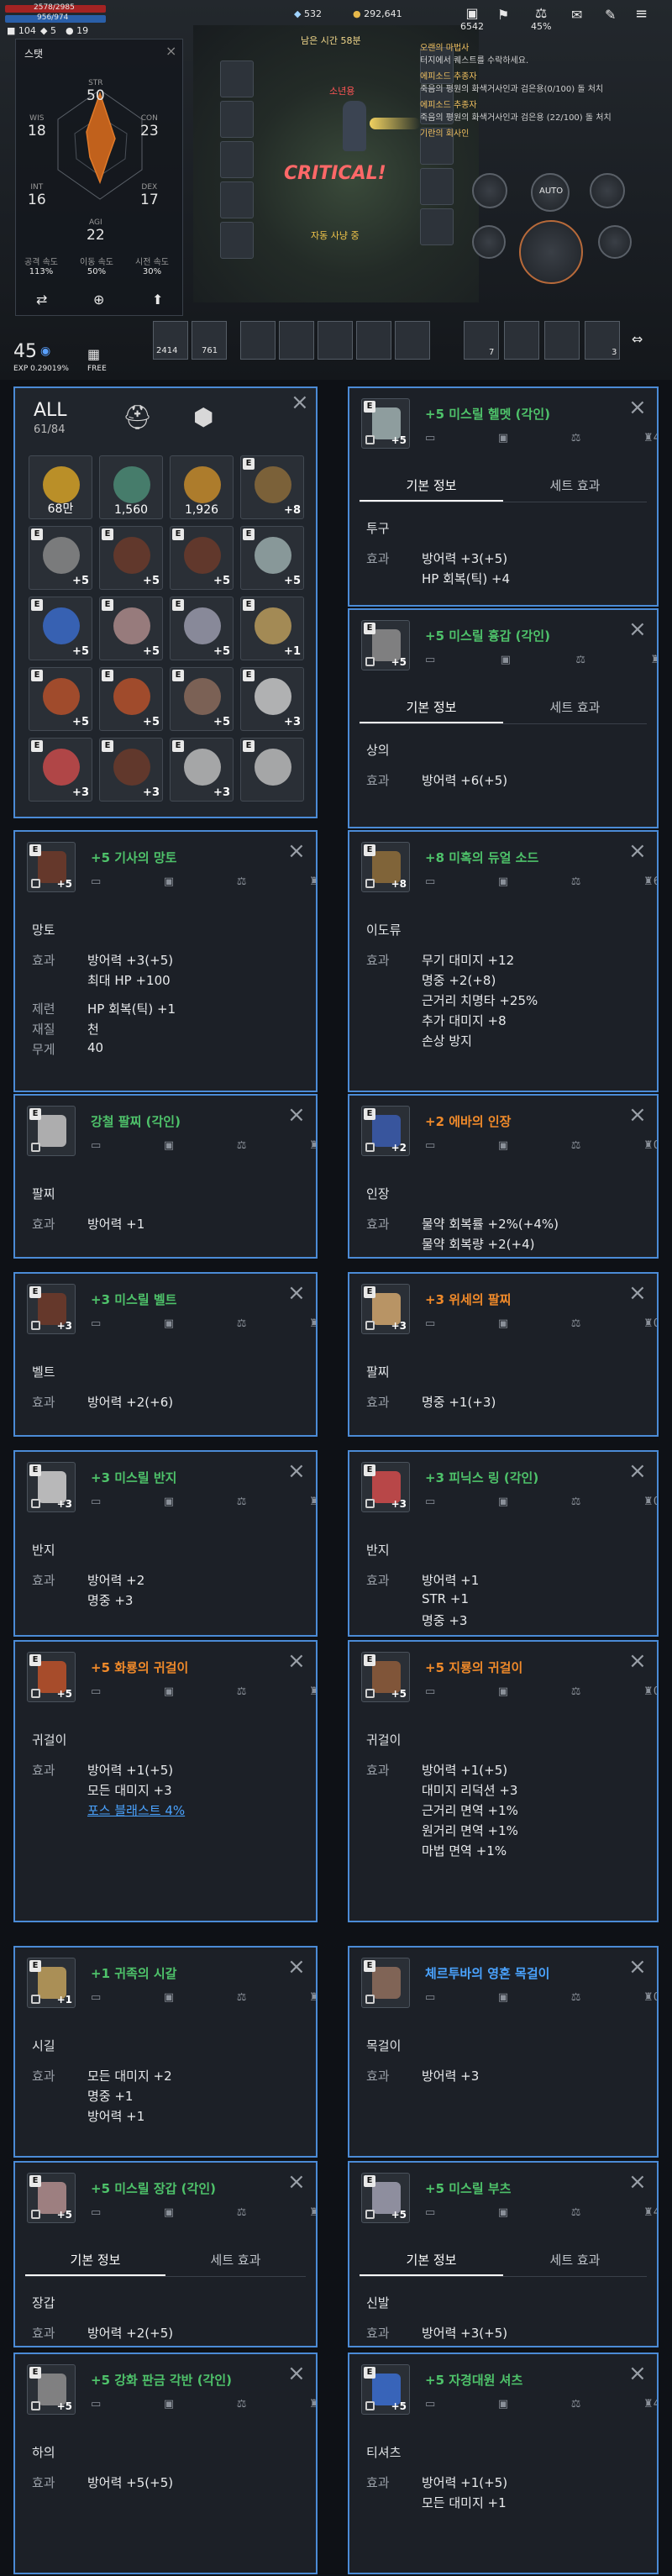 This screenshot has width=672, height=2576. I want to click on stat-c: ● 19, so click(77, 30).